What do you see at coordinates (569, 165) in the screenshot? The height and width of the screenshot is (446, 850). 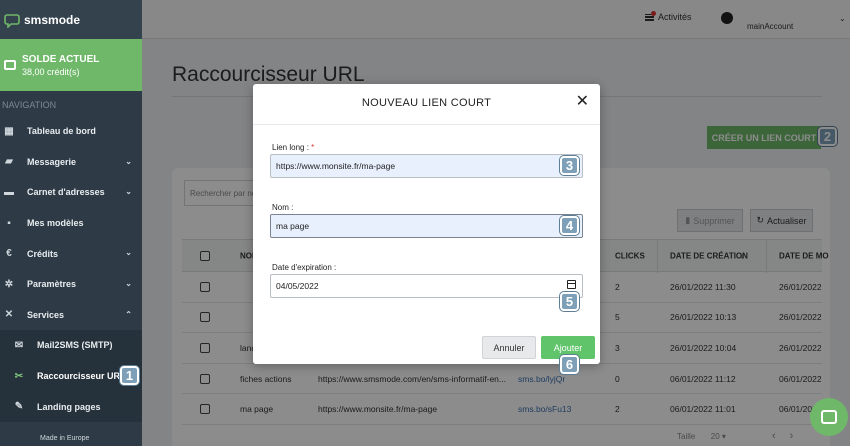 I see `step-badge-3: 3` at bounding box center [569, 165].